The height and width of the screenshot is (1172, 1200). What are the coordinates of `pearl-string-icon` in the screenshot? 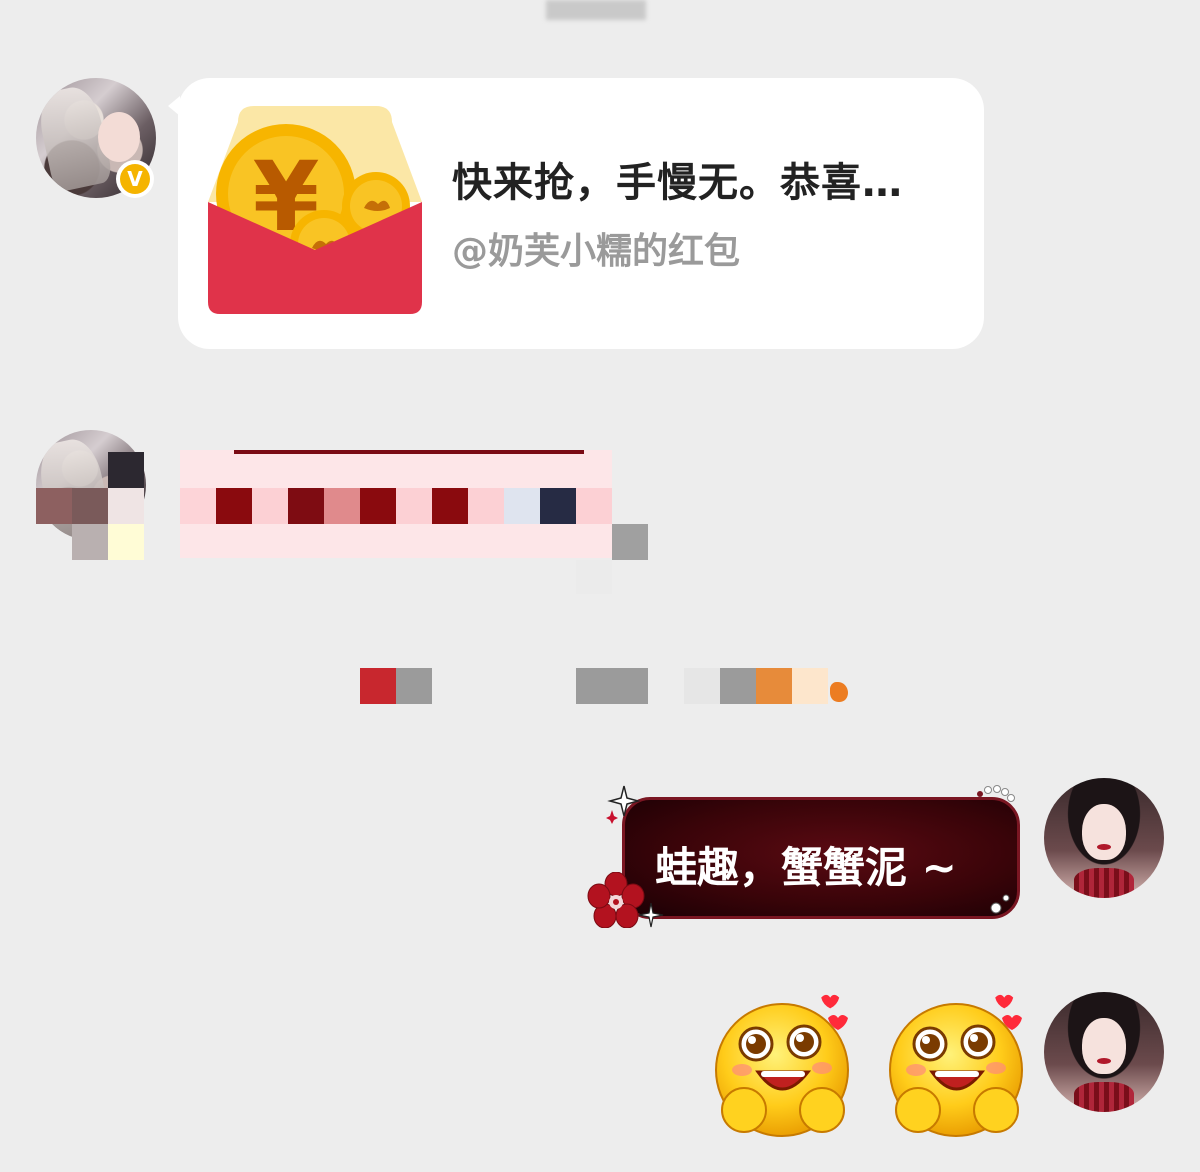 It's located at (996, 793).